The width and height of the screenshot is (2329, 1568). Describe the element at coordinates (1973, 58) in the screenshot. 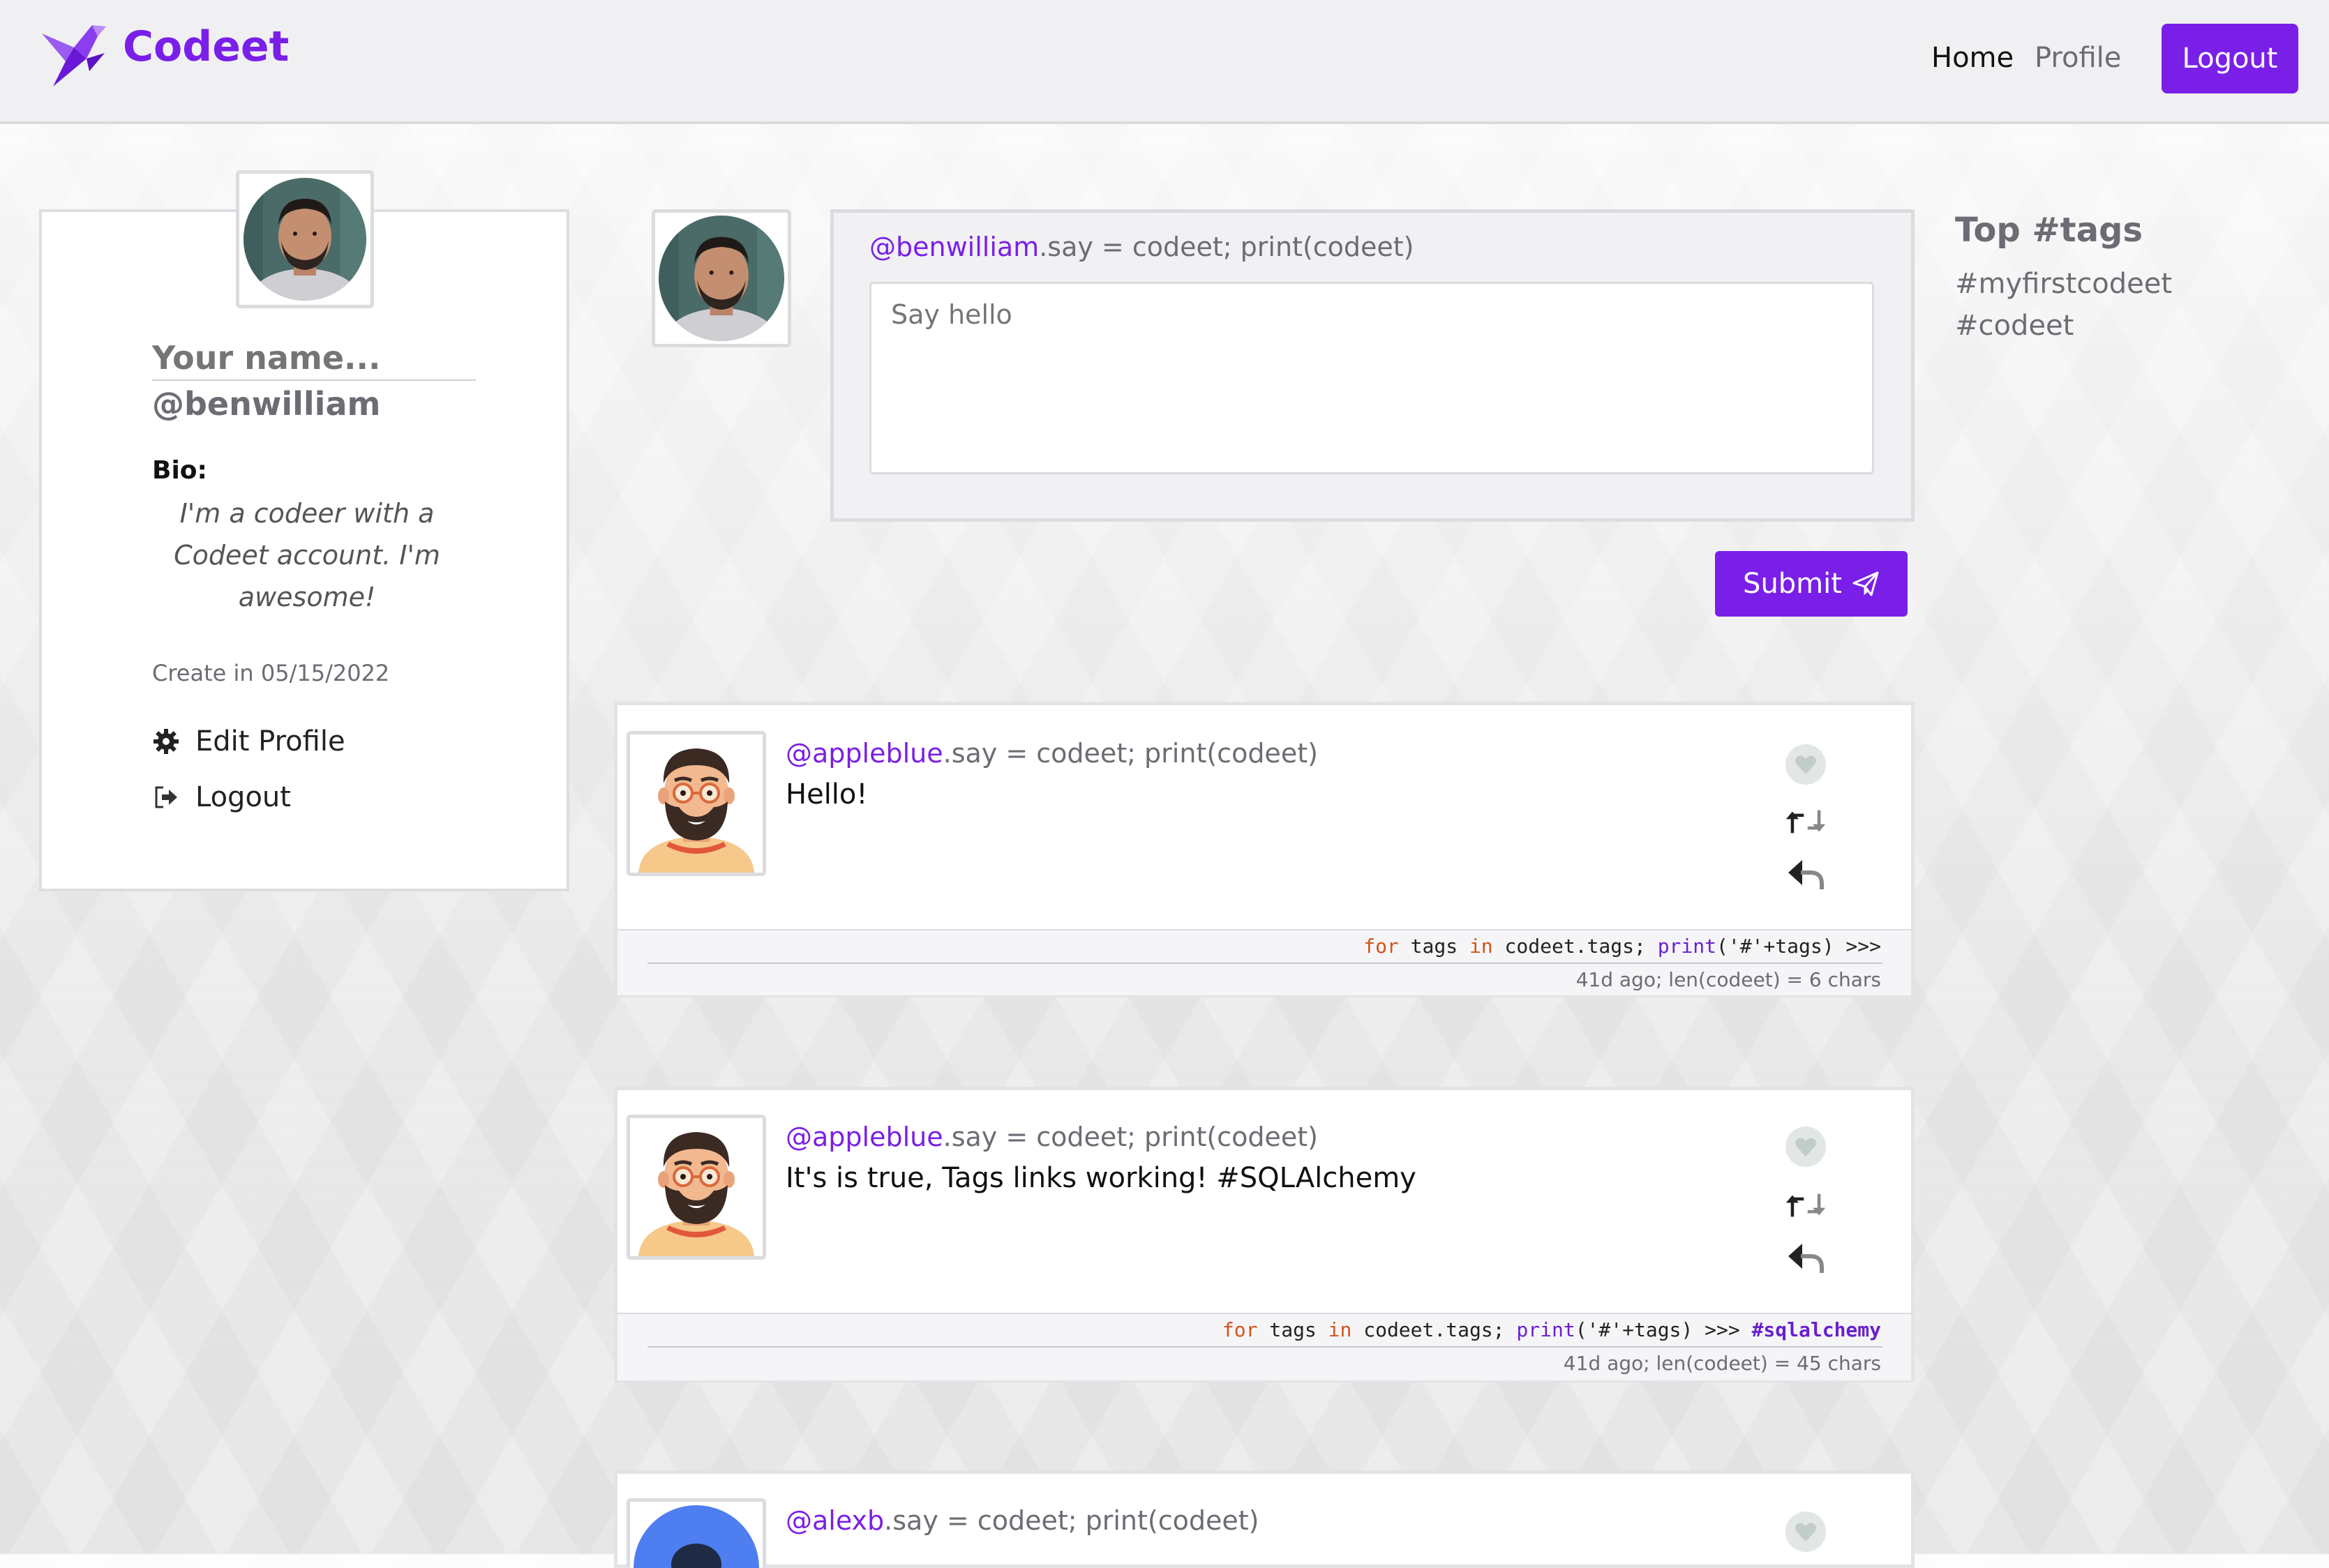

I see `nav-home-link: Home` at that location.